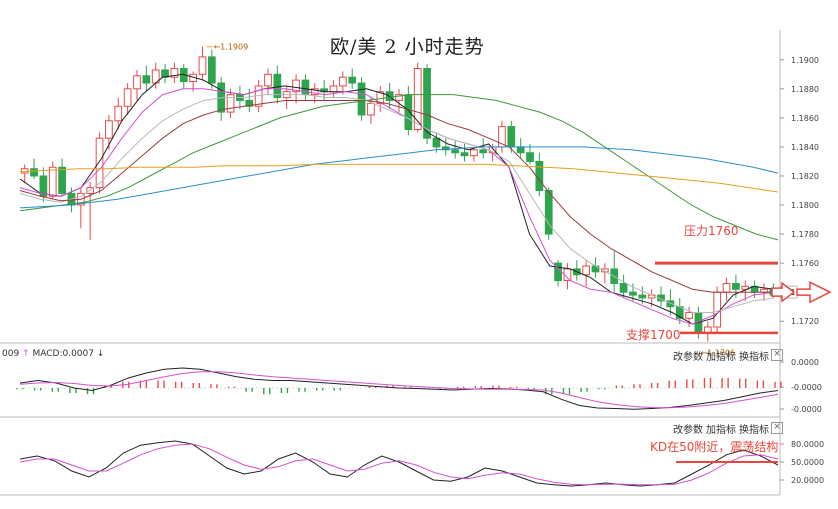  I want to click on price-tick-label: 1.1720, so click(805, 321).